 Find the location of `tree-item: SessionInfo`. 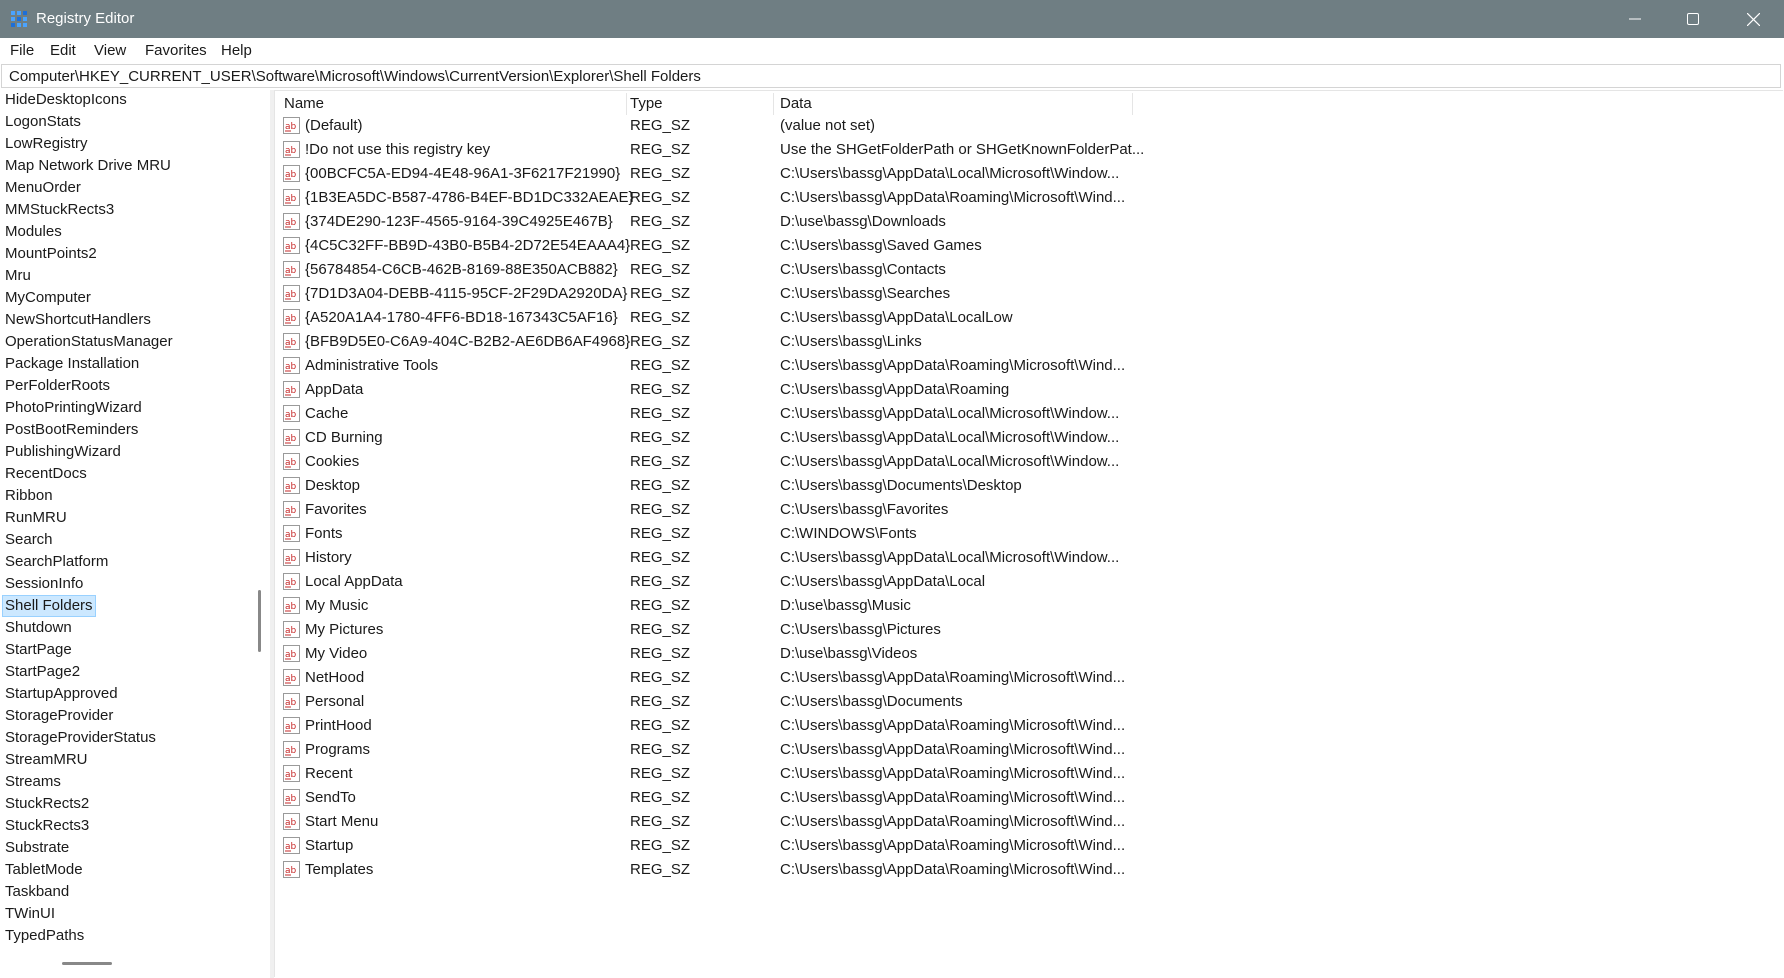

tree-item: SessionInfo is located at coordinates (44, 584).